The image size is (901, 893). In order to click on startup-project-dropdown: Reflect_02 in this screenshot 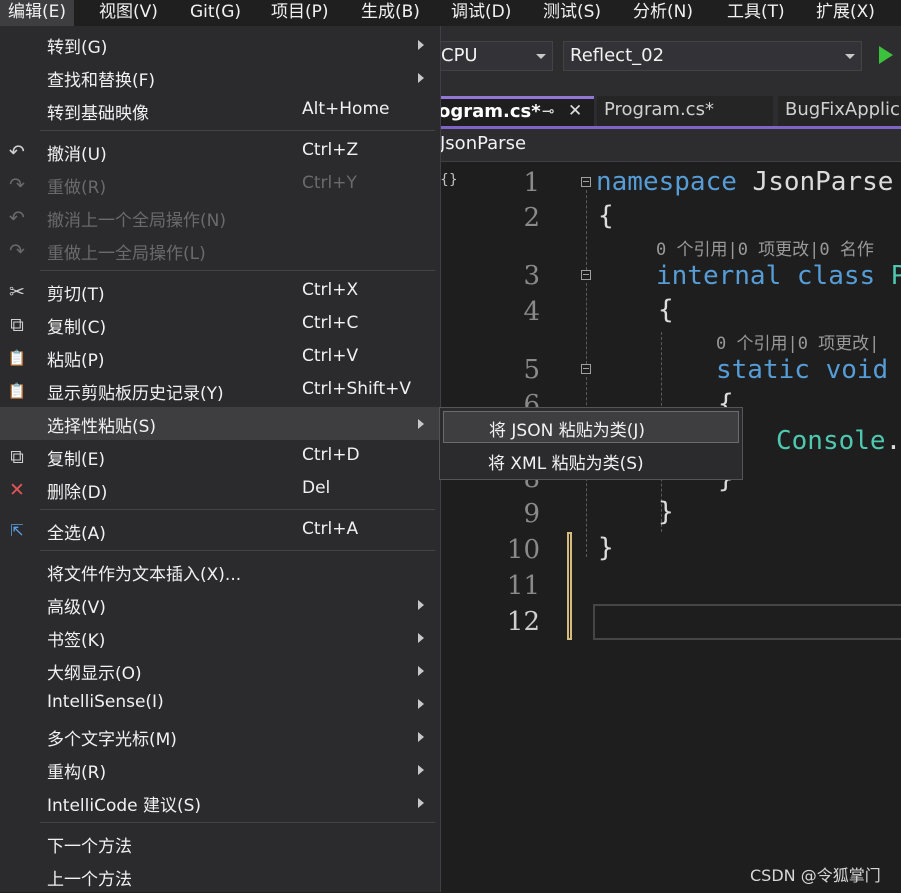, I will do `click(712, 56)`.